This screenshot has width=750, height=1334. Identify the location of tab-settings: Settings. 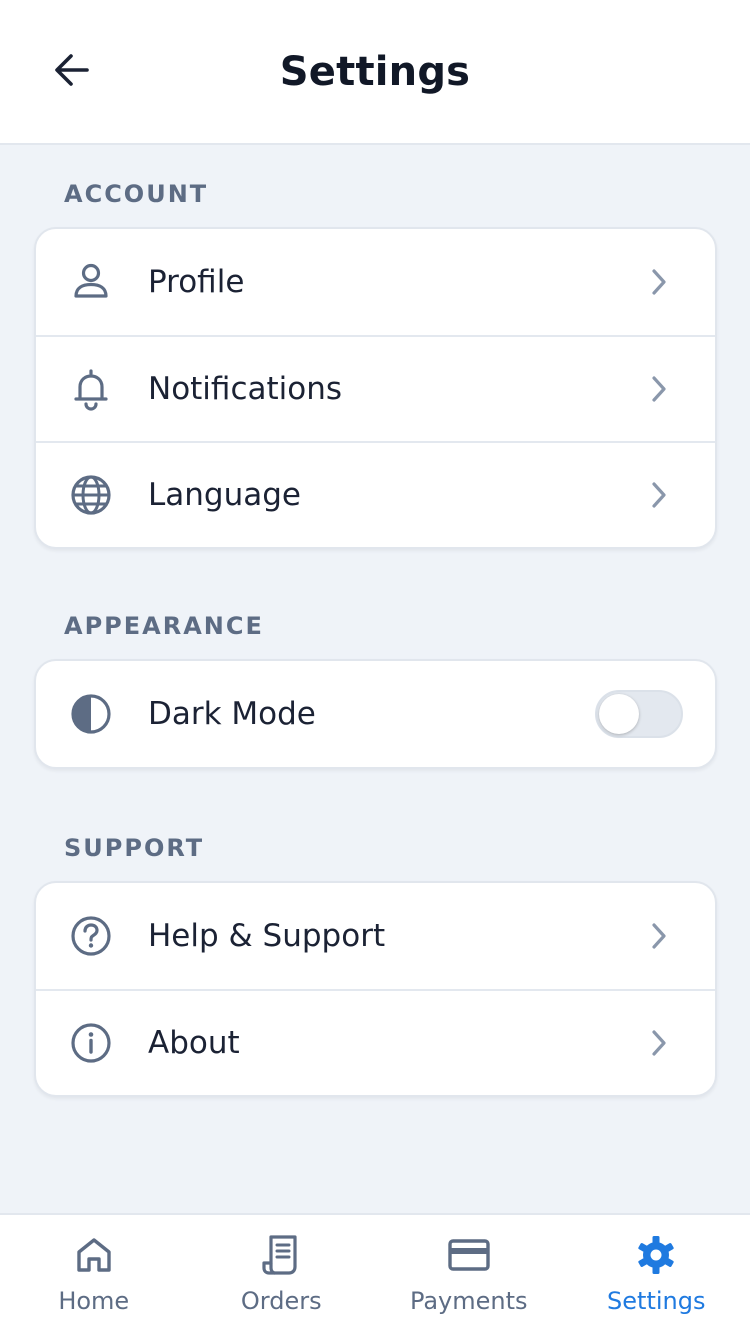
(656, 1274).